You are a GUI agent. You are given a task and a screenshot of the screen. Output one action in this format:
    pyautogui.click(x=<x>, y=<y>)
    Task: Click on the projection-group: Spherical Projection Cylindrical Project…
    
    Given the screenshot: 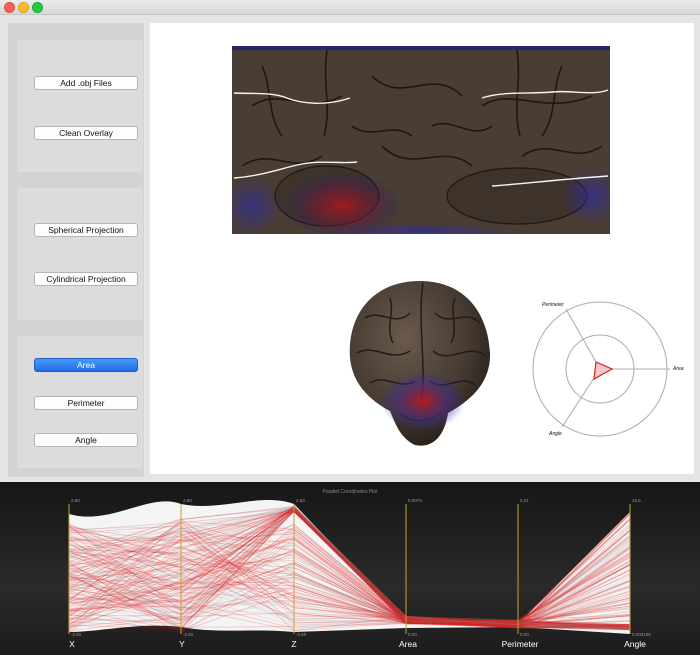 What is the action you would take?
    pyautogui.click(x=80, y=254)
    